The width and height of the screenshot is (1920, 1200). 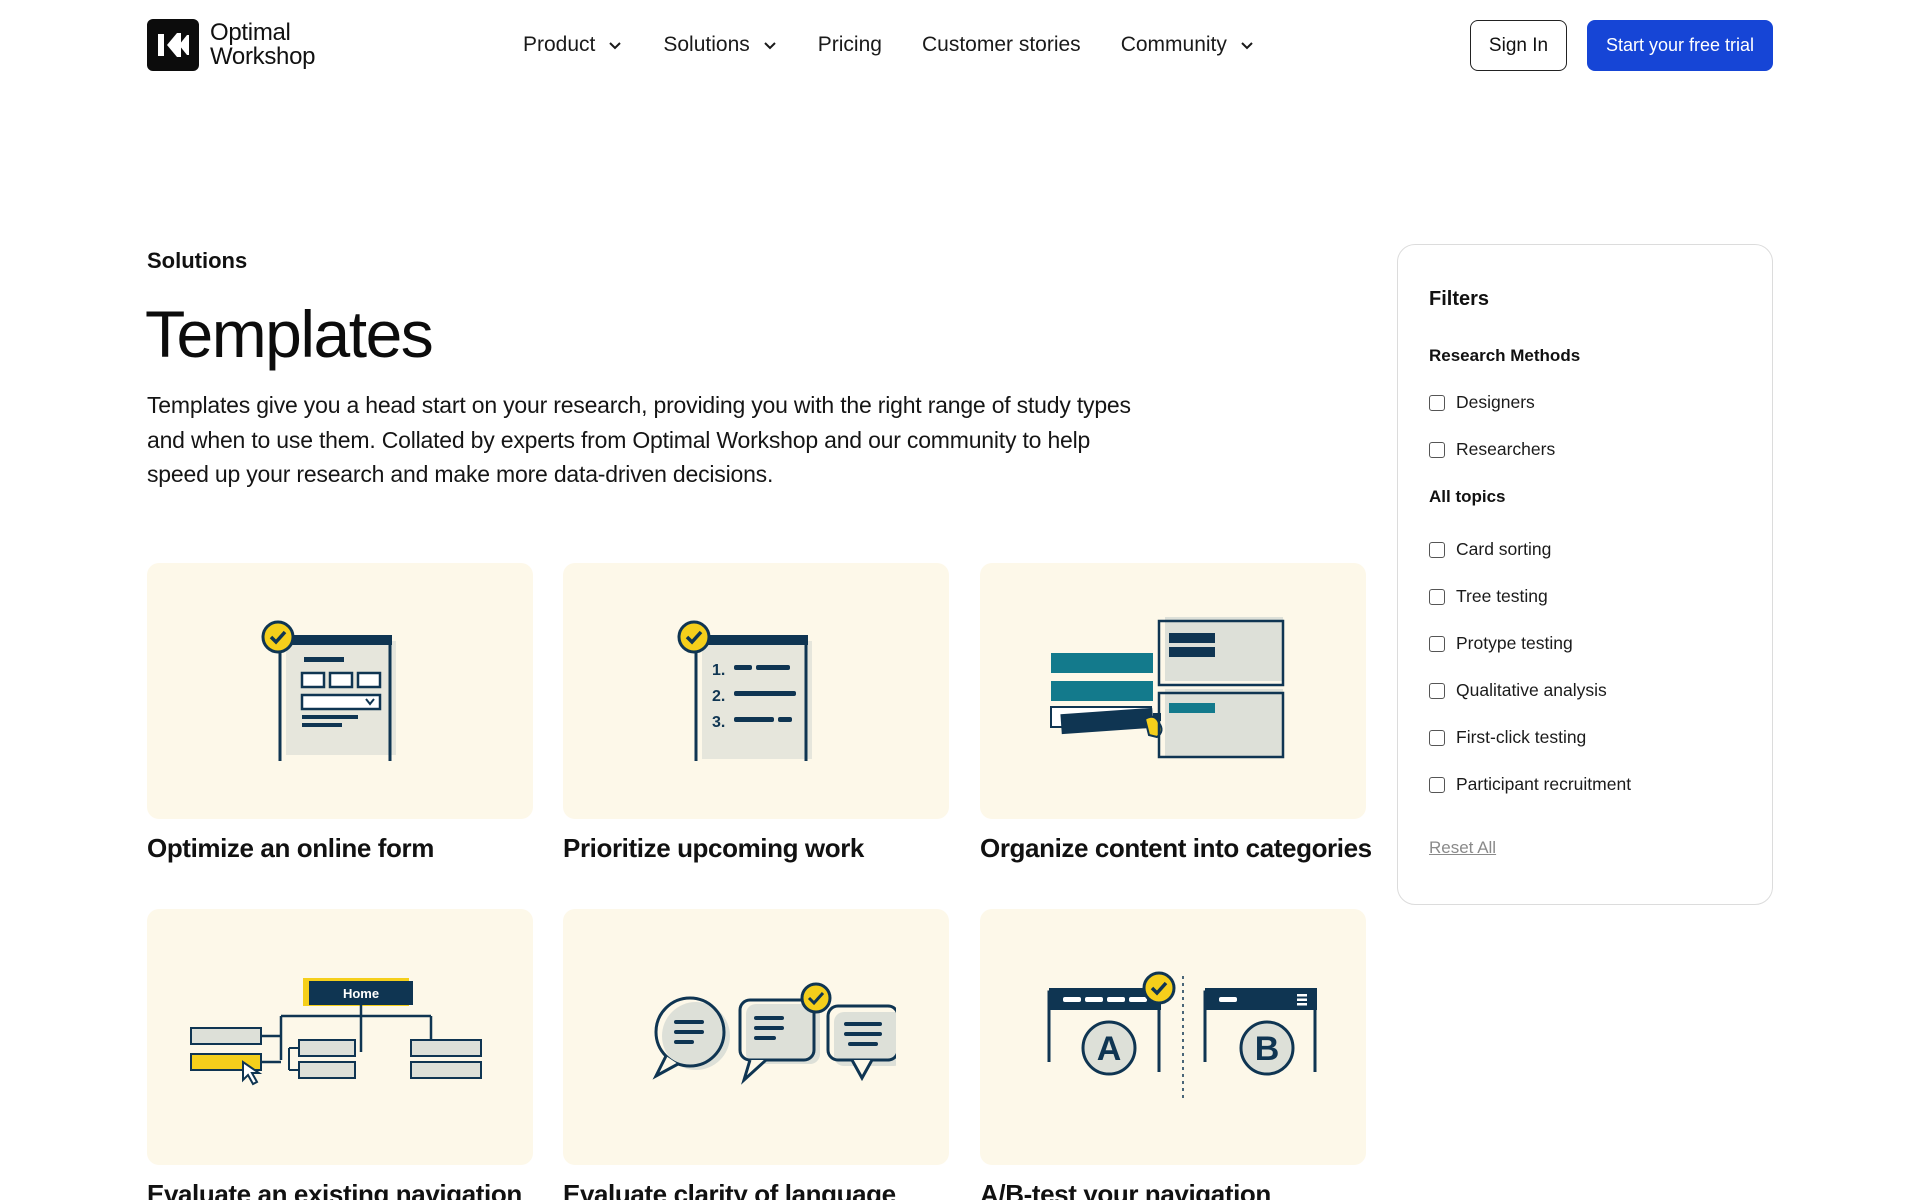 I want to click on filter-option-designers: Designers, so click(x=1482, y=402).